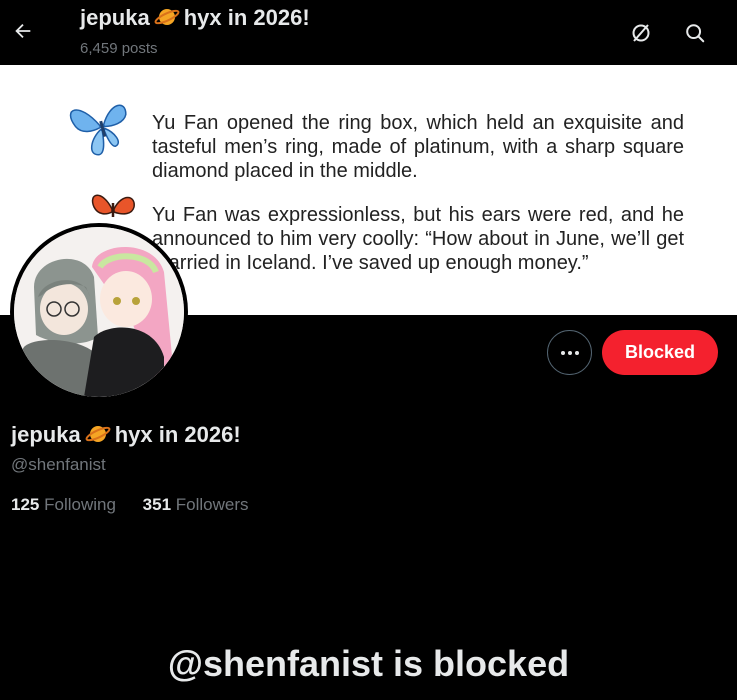 Image resolution: width=737 pixels, height=700 pixels. Describe the element at coordinates (141, 505) in the screenshot. I see `follow-stats: 125 Following 351 Followers` at that location.